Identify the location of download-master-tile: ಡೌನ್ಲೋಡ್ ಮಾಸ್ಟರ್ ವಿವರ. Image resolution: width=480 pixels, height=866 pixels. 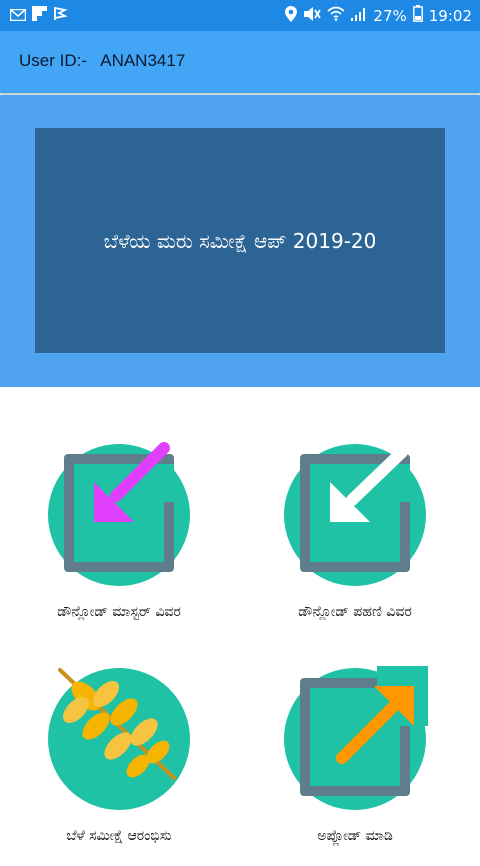
(119, 542).